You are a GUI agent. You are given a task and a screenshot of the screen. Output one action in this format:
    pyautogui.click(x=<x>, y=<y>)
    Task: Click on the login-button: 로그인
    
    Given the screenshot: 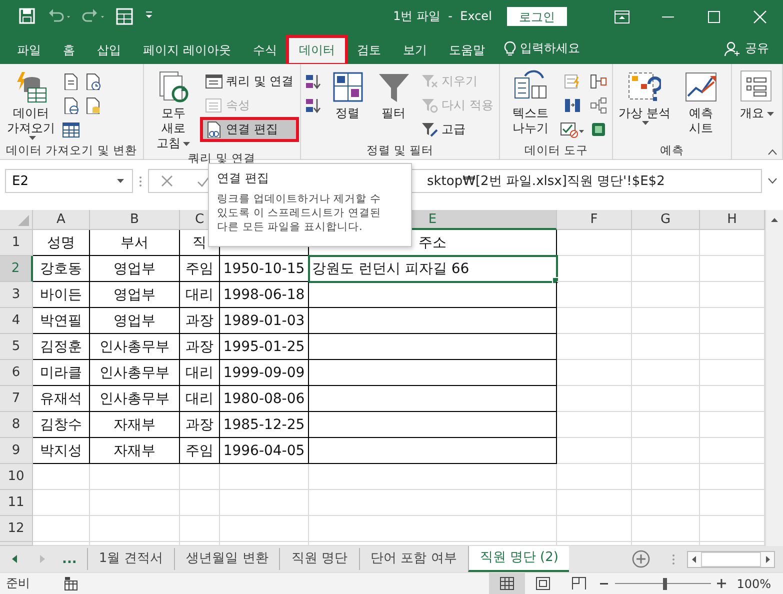 What is the action you would take?
    pyautogui.click(x=537, y=16)
    